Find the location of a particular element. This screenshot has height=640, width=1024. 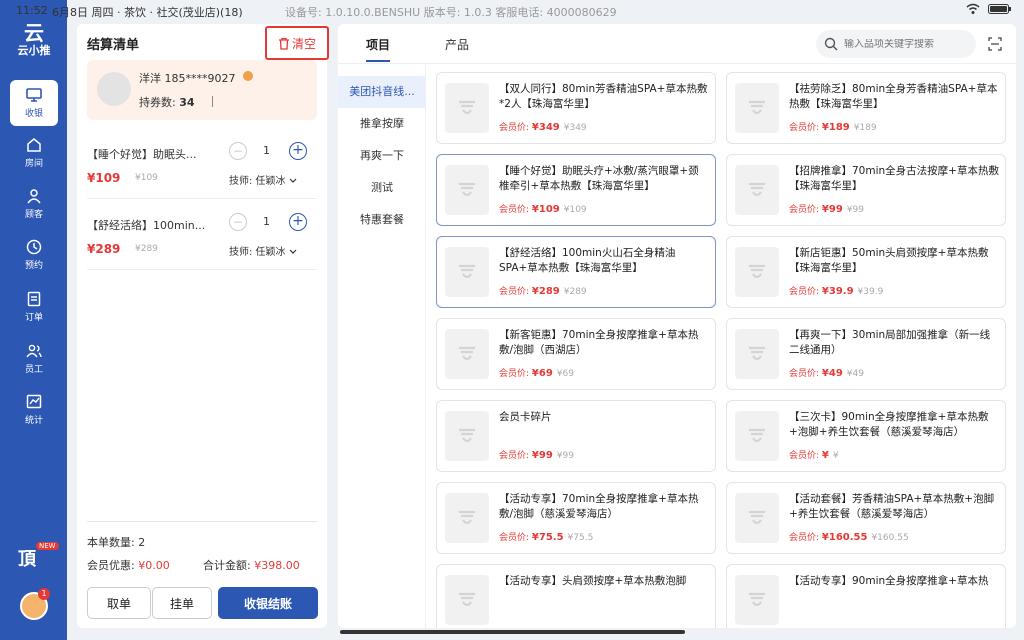

nav-item-orders: 订单 is located at coordinates (34, 307).